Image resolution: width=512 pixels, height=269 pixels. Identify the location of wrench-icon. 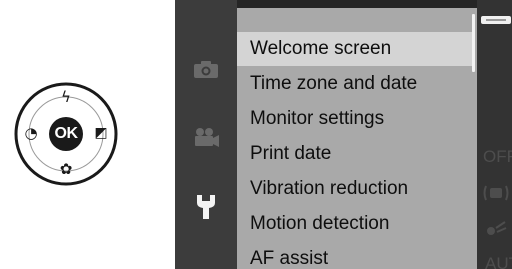
(206, 207).